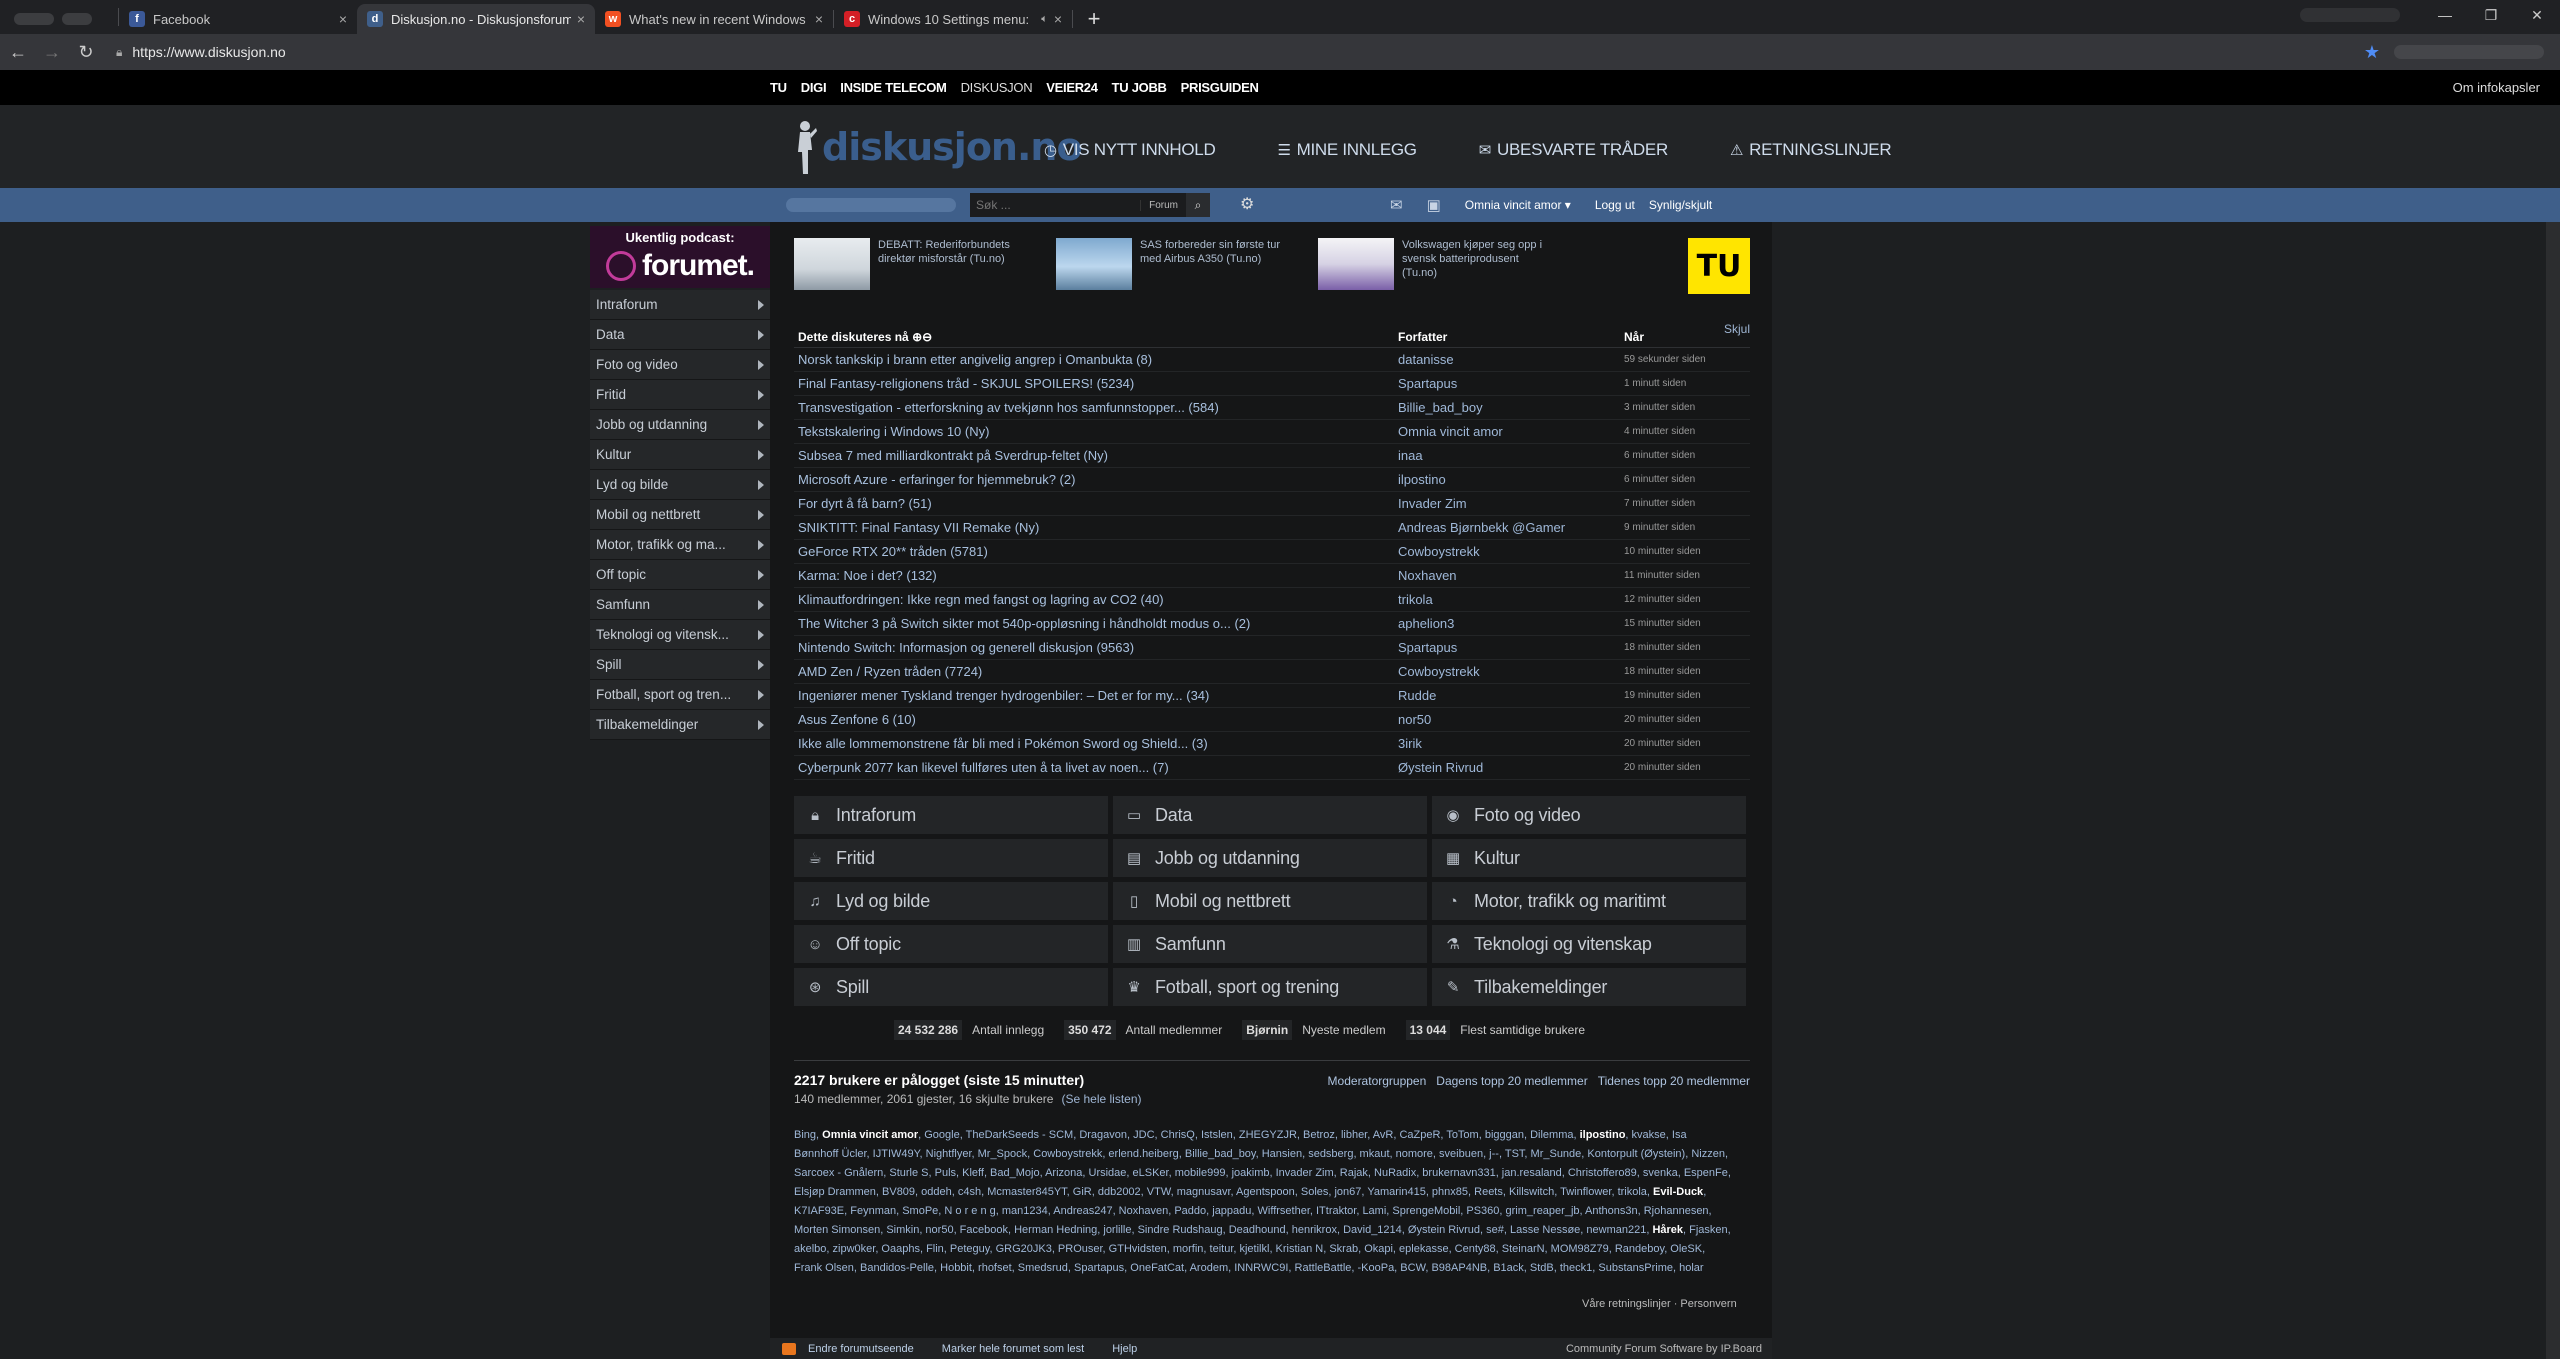 This screenshot has height=1359, width=2560. What do you see at coordinates (1511, 599) in the screenshot?
I see `author-link: trikola` at bounding box center [1511, 599].